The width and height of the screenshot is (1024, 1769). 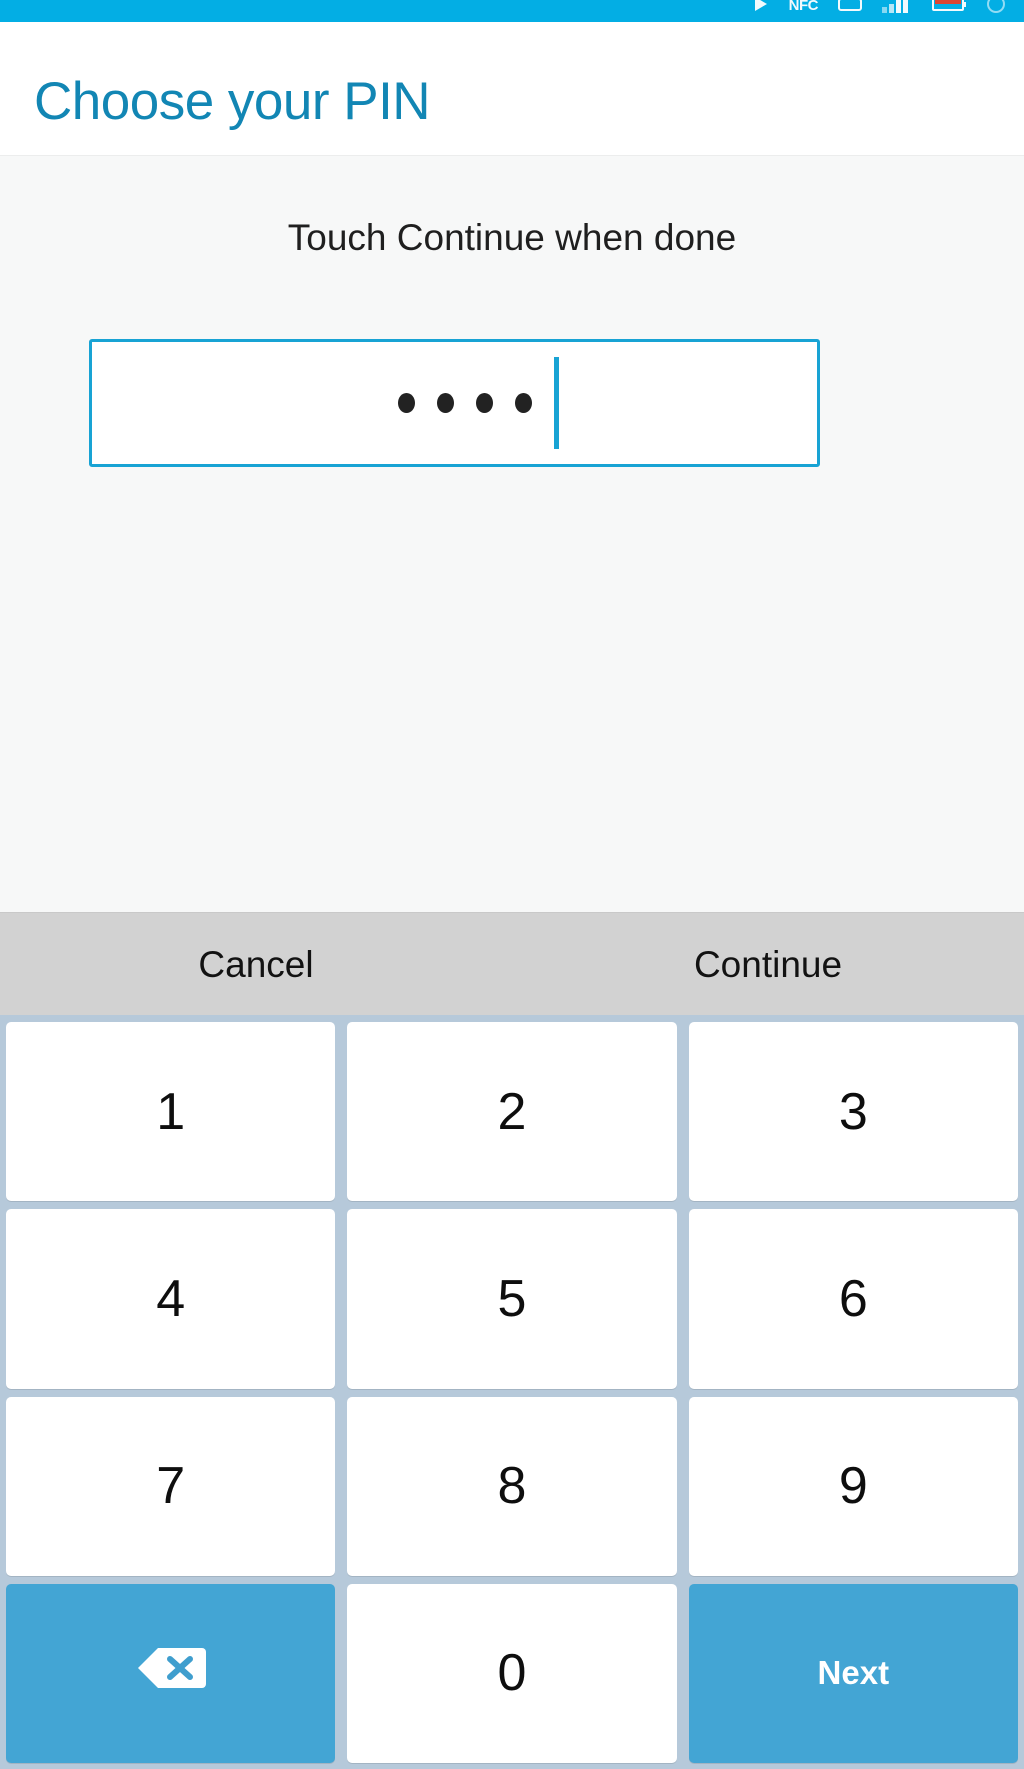 I want to click on key-3: 3, so click(x=853, y=1112).